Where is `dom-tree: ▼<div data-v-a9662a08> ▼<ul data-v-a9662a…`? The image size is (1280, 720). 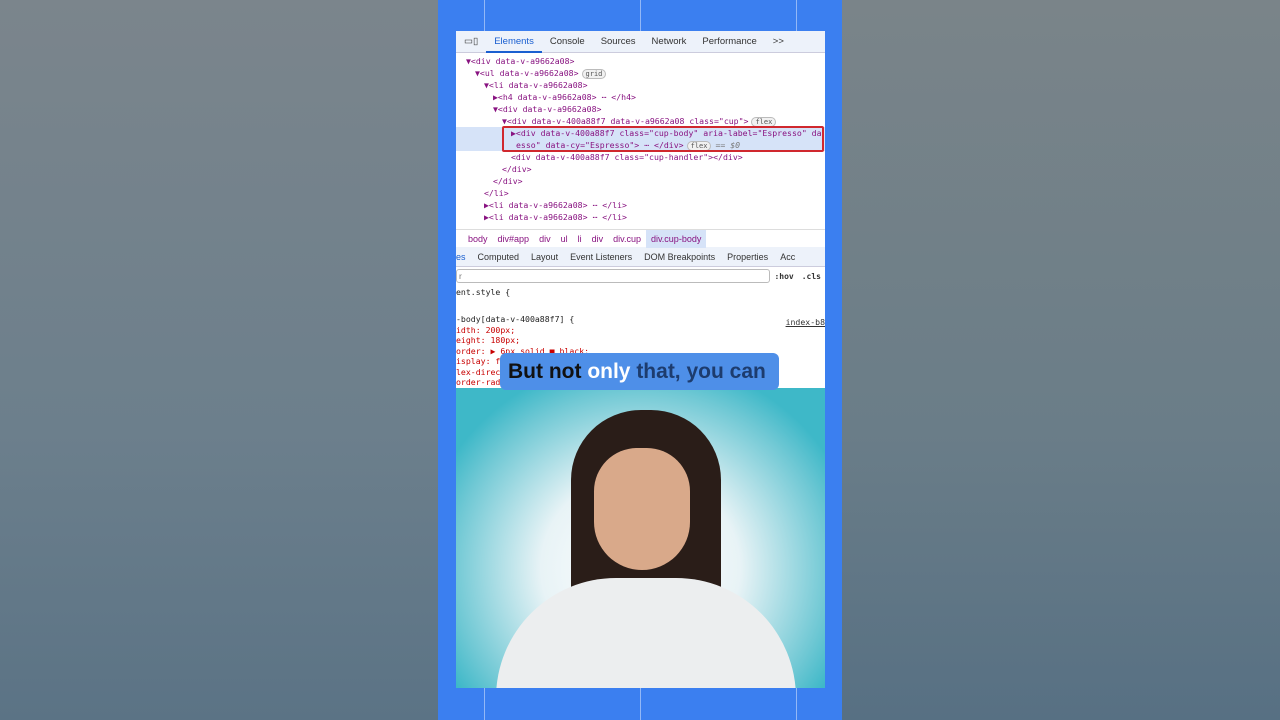 dom-tree: ▼<div data-v-a9662a08> ▼<ul data-v-a9662a… is located at coordinates (640, 141).